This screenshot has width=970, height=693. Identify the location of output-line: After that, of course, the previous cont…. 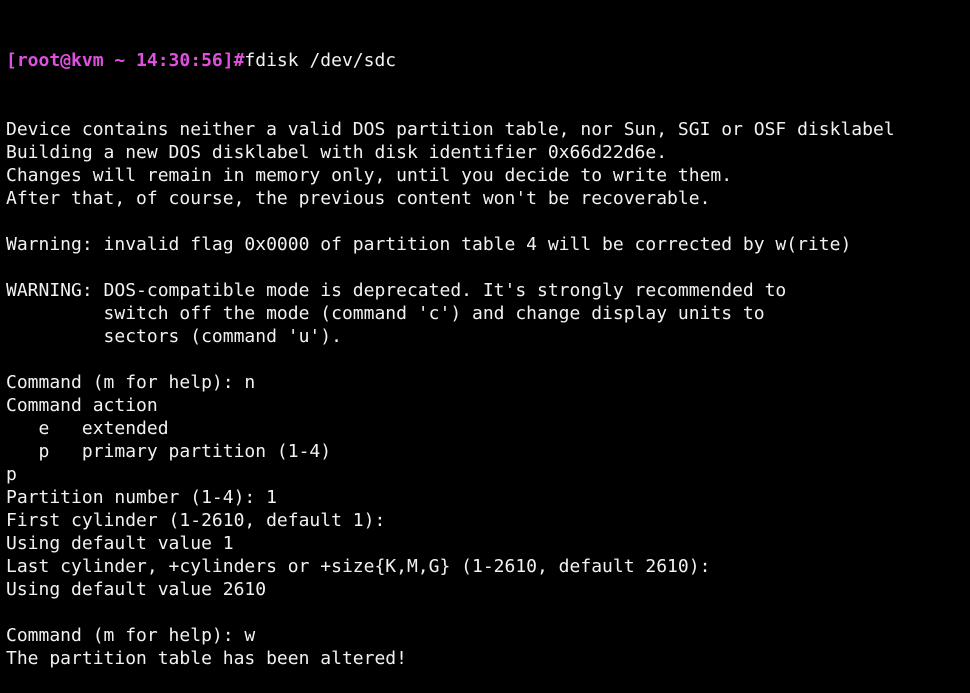
(358, 198).